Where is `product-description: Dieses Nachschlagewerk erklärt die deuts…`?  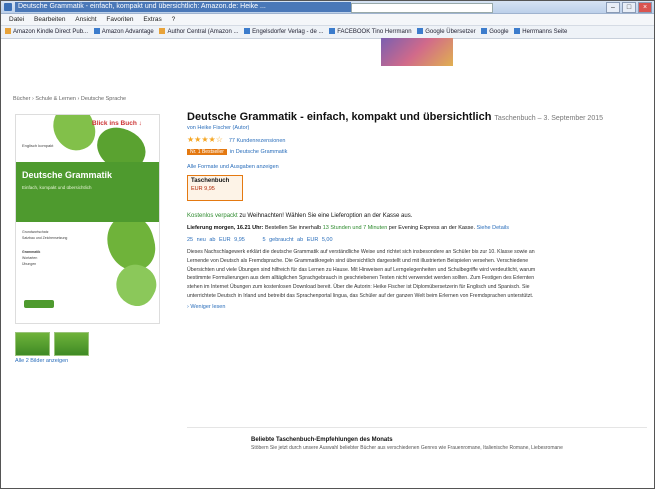 product-description: Dieses Nachschlagewerk erklärt die deuts… is located at coordinates (361, 274).